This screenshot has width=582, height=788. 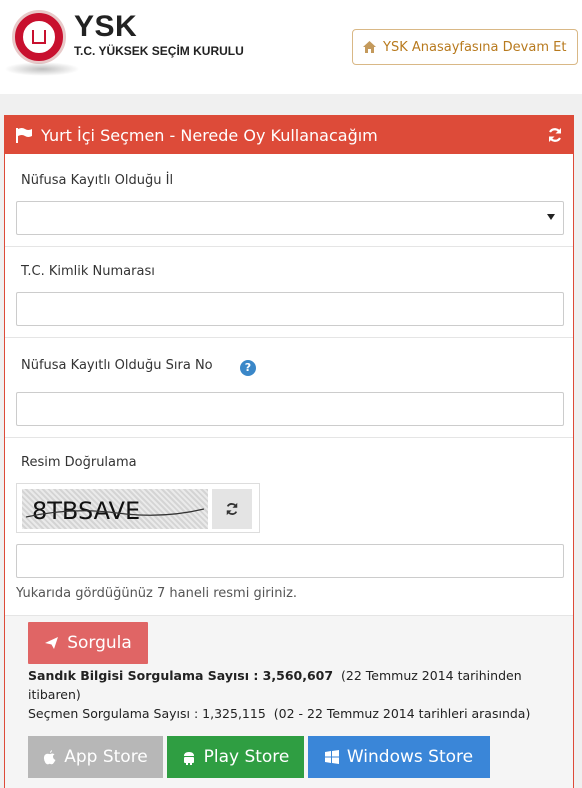 I want to click on home-button: YSK Anasayfasına Devam Et, so click(x=465, y=47).